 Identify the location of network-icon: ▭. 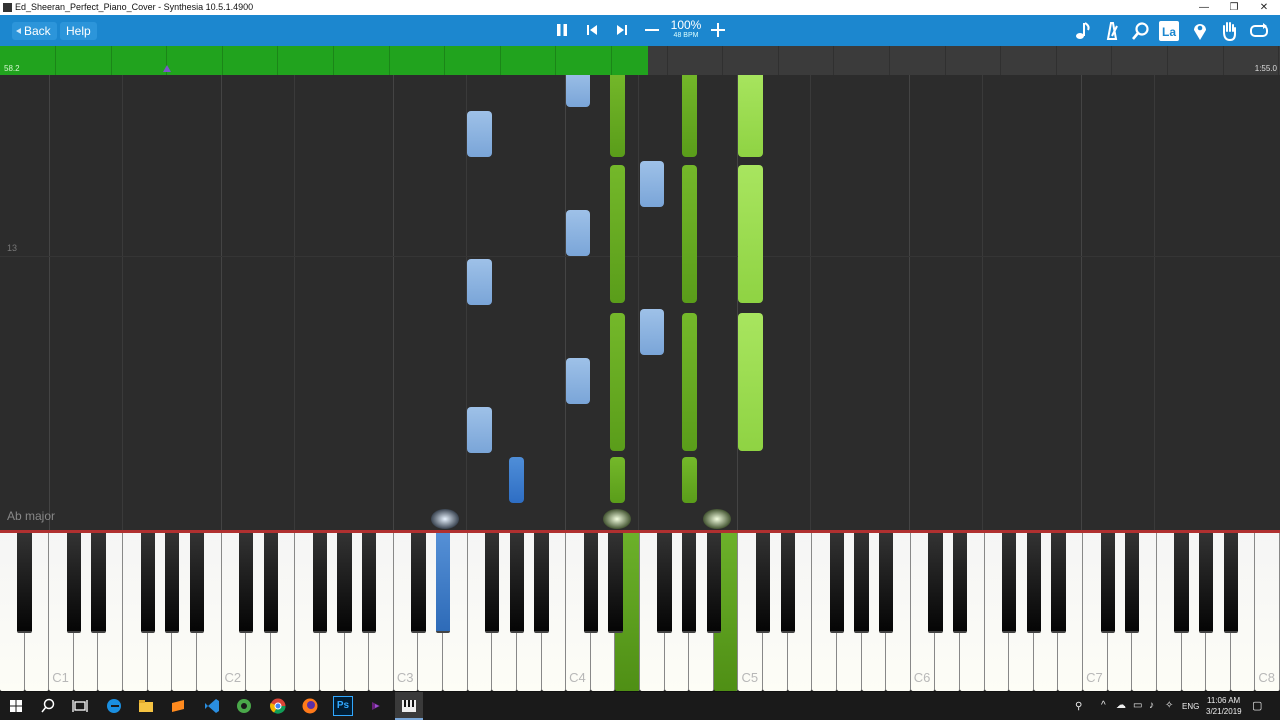
(1137, 705).